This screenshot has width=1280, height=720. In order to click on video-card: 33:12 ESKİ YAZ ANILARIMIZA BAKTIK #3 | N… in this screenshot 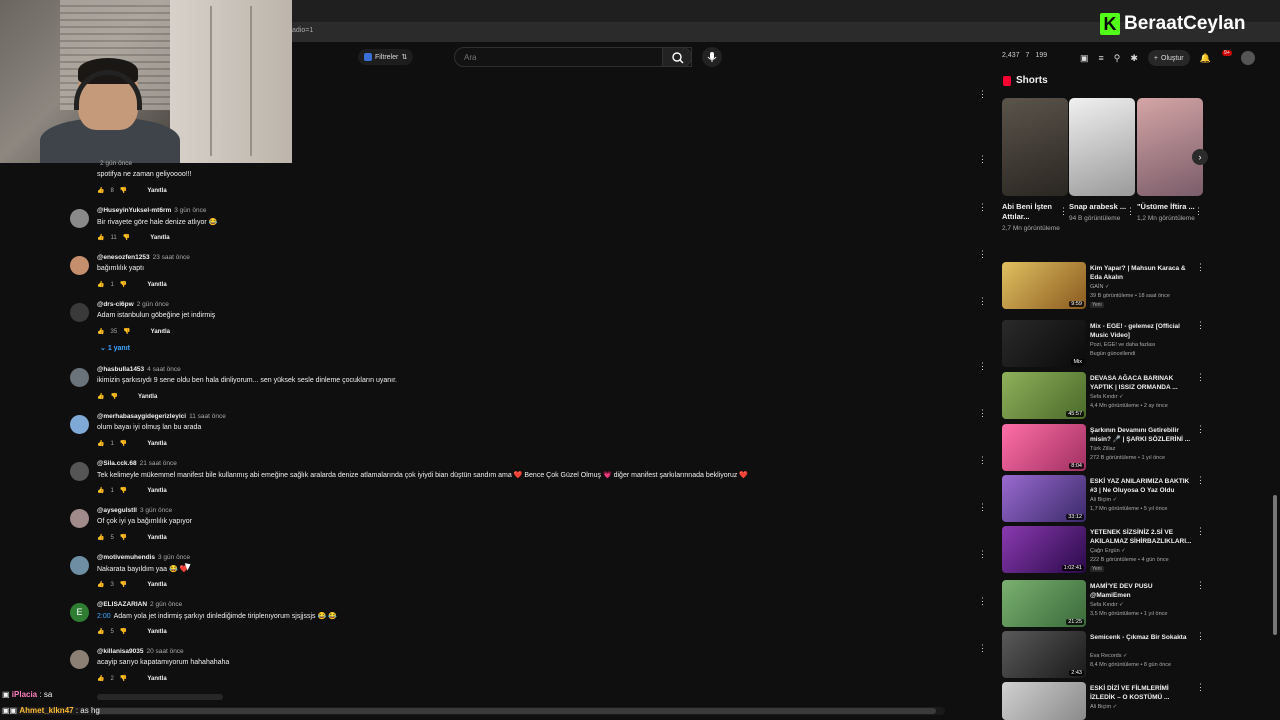, I will do `click(1103, 499)`.